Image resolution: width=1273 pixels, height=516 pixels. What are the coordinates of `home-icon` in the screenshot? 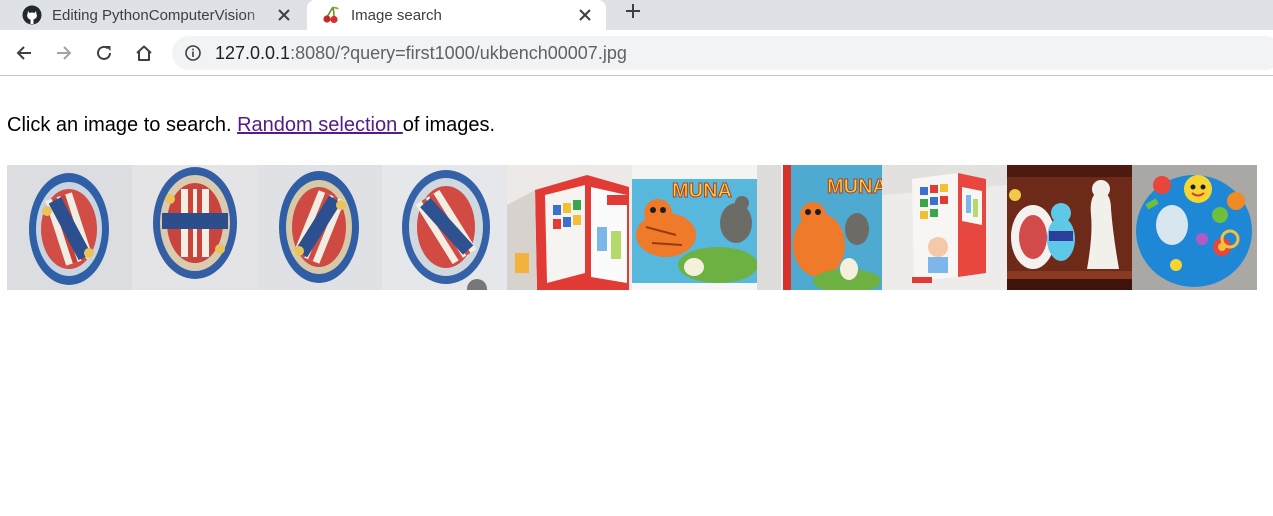 It's located at (144, 53).